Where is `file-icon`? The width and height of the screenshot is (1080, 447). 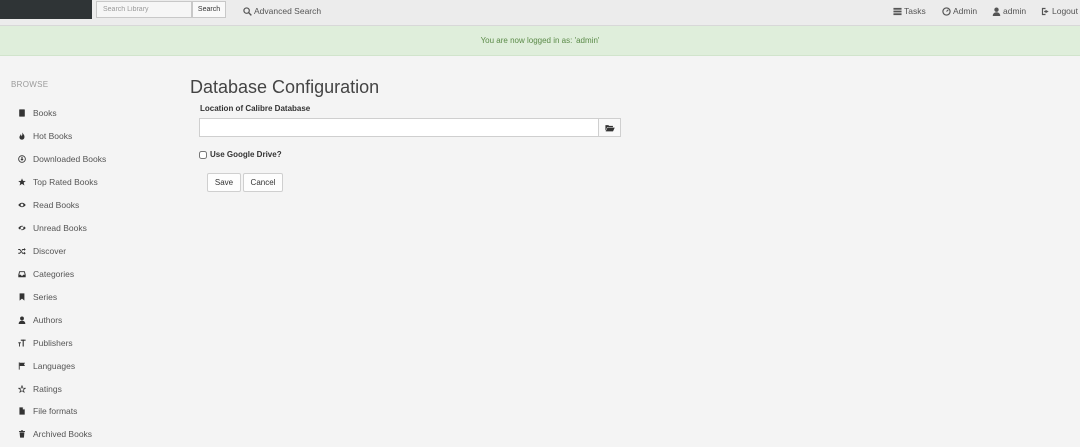 file-icon is located at coordinates (22, 411).